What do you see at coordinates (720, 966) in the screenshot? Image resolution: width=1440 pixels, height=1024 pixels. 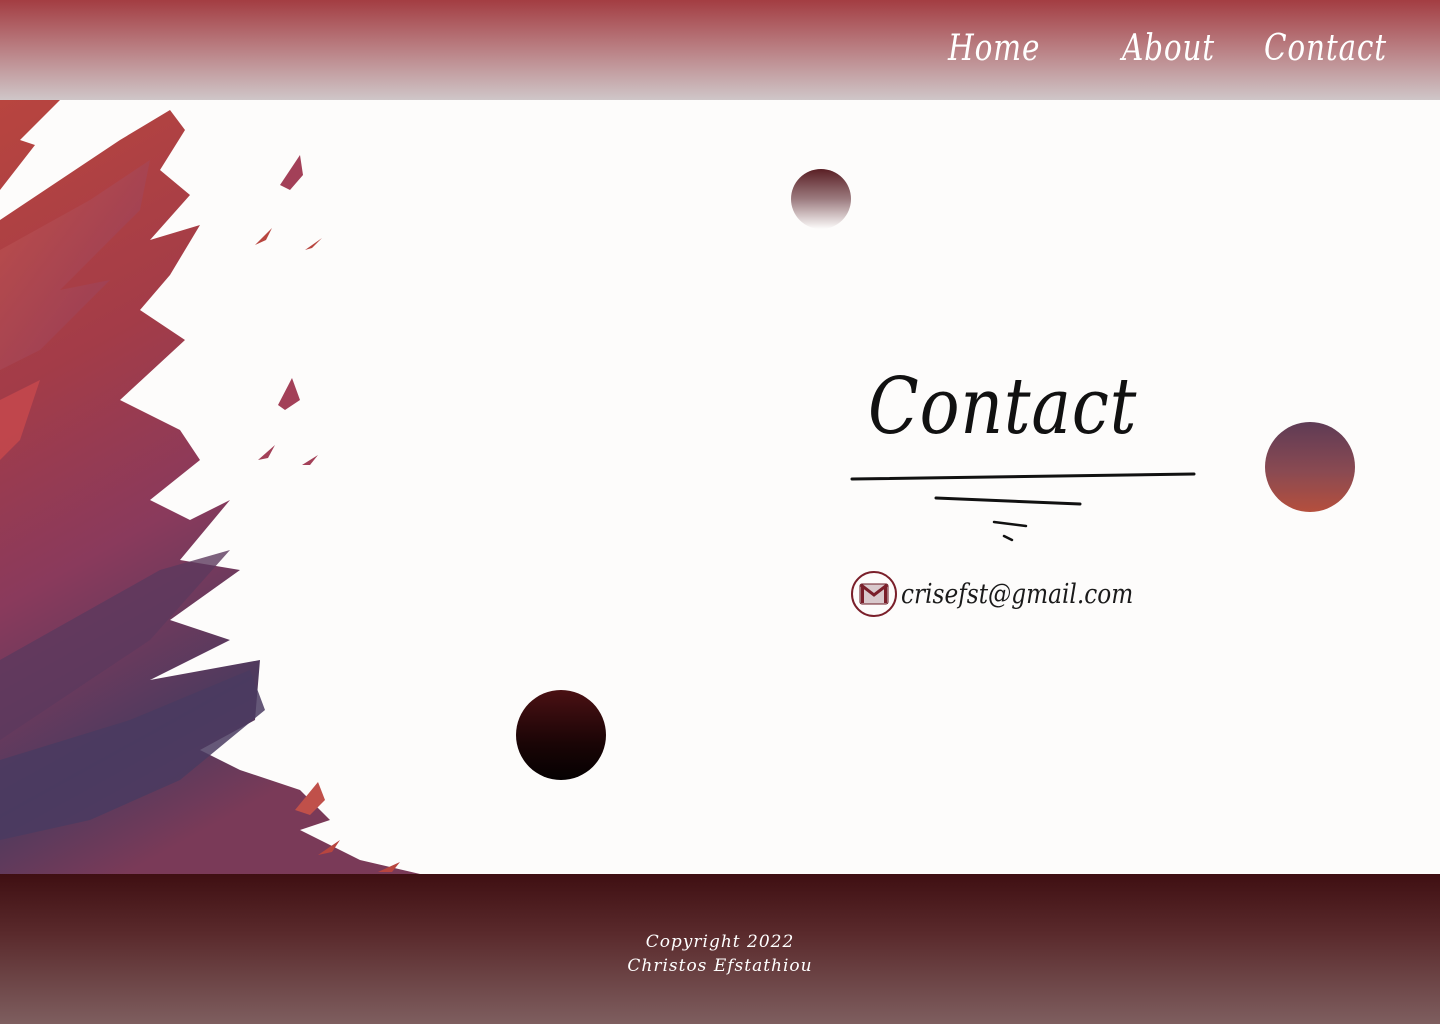 I see `author-name: Christos Efstathiou` at bounding box center [720, 966].